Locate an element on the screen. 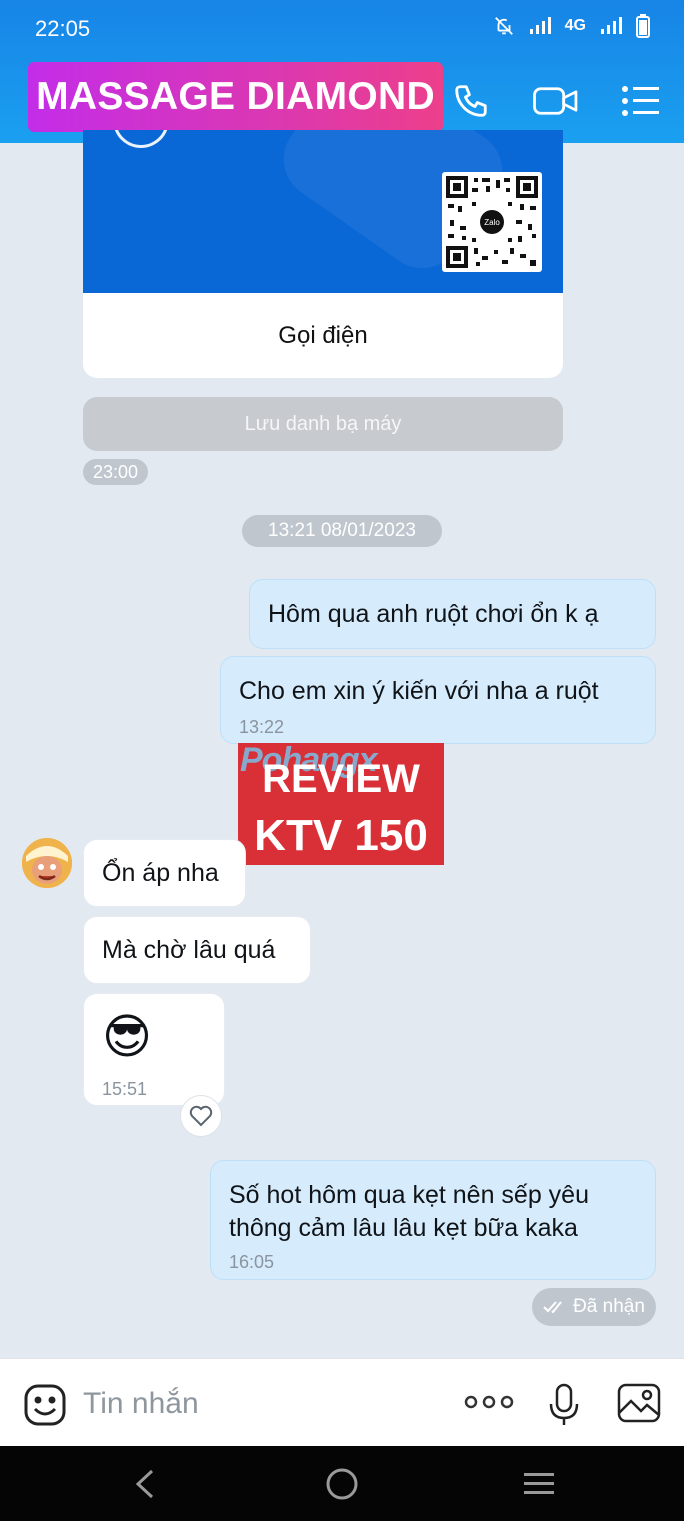 This screenshot has height=1521, width=684. phone-icon is located at coordinates (471, 101).